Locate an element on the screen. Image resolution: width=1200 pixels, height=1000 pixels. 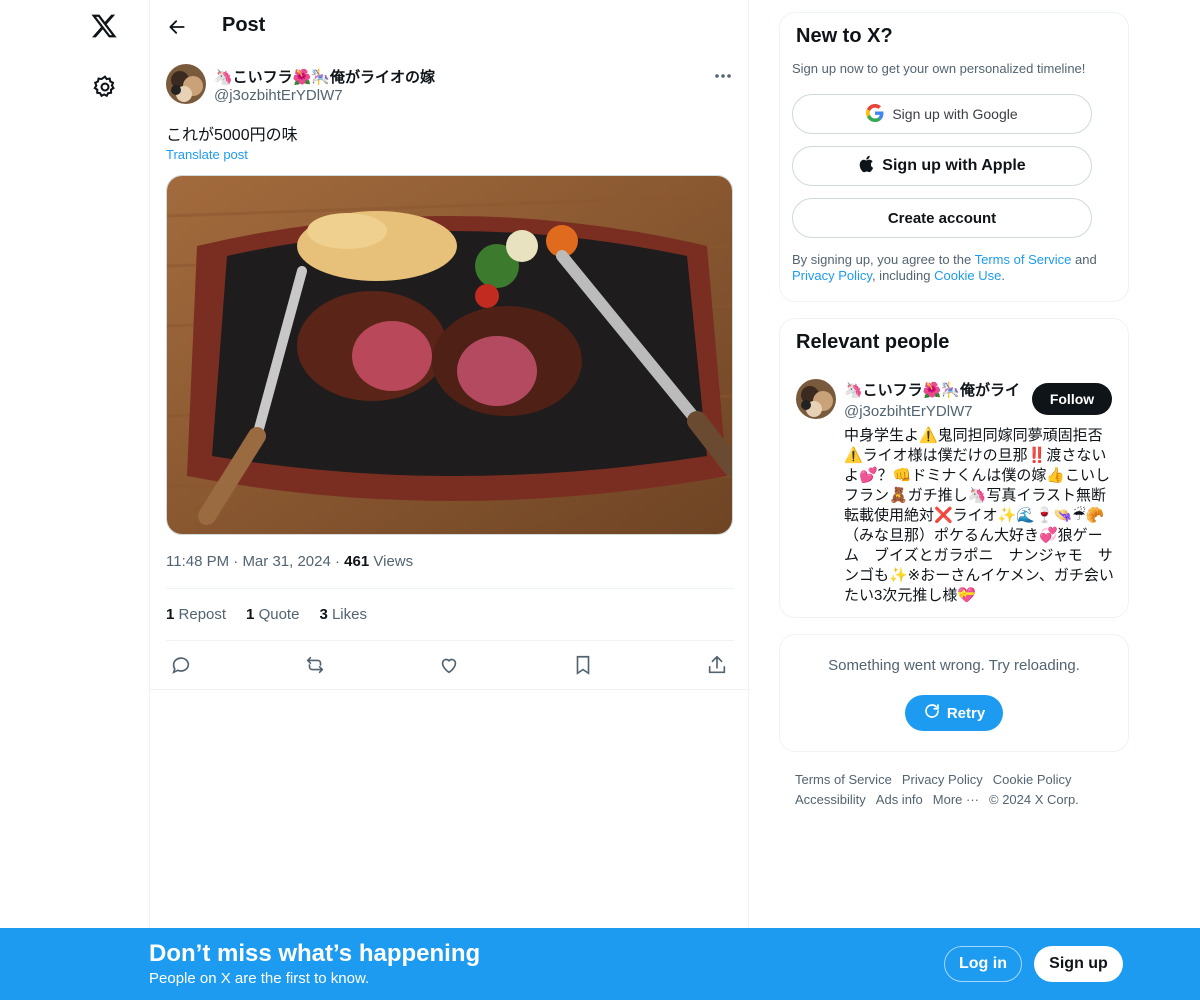
footer-cookie: Cookie Policy is located at coordinates (1032, 779).